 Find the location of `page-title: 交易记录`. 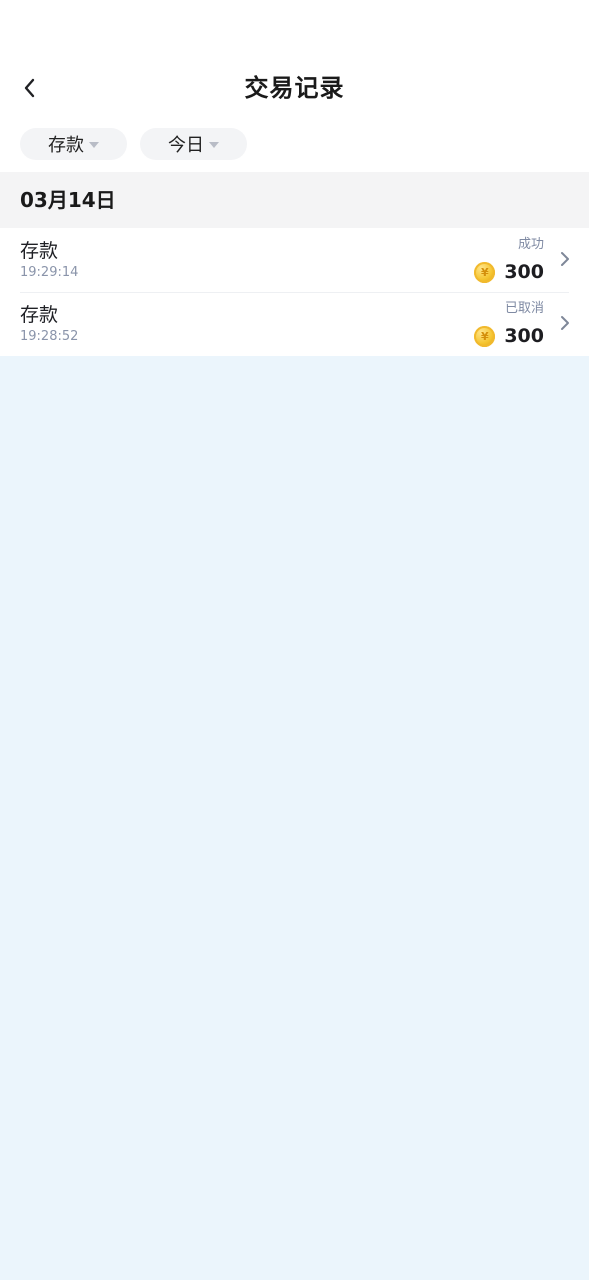

page-title: 交易记录 is located at coordinates (294, 88).